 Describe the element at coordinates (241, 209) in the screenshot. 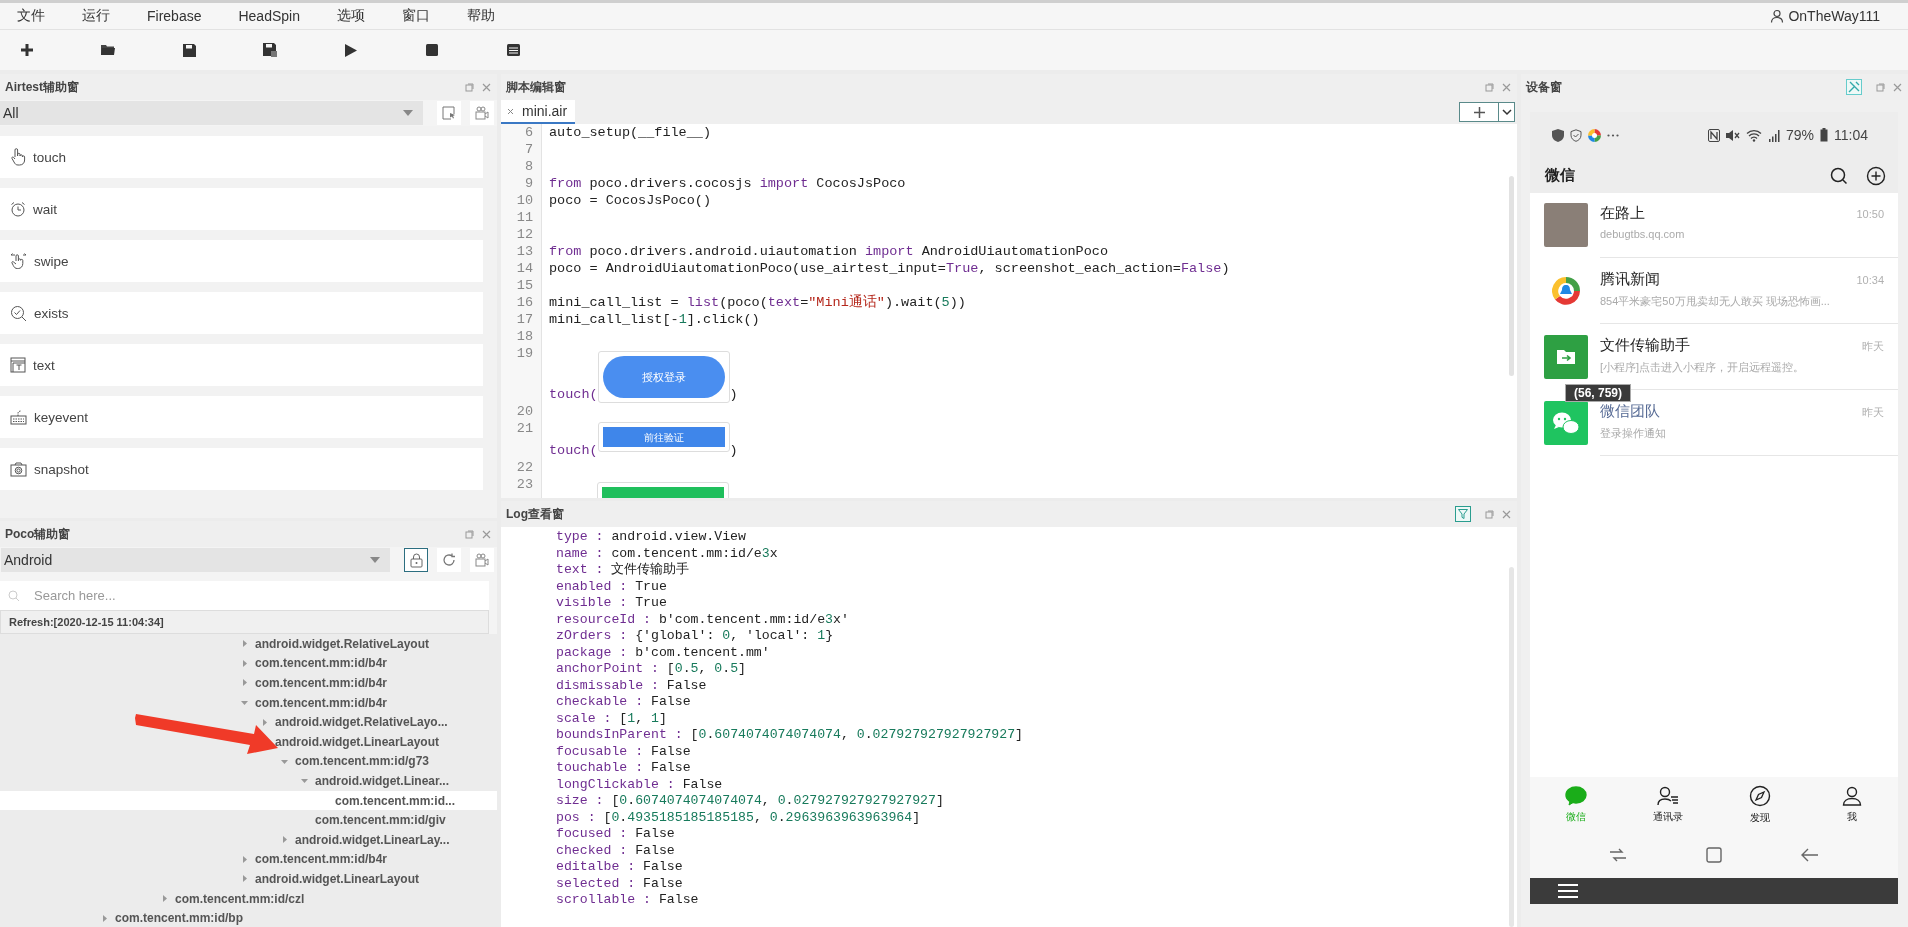

I see `action-item: wait` at that location.